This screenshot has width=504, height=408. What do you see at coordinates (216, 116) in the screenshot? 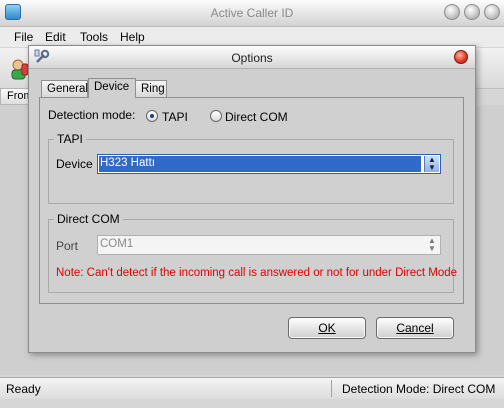
I see `direct-com-radio` at bounding box center [216, 116].